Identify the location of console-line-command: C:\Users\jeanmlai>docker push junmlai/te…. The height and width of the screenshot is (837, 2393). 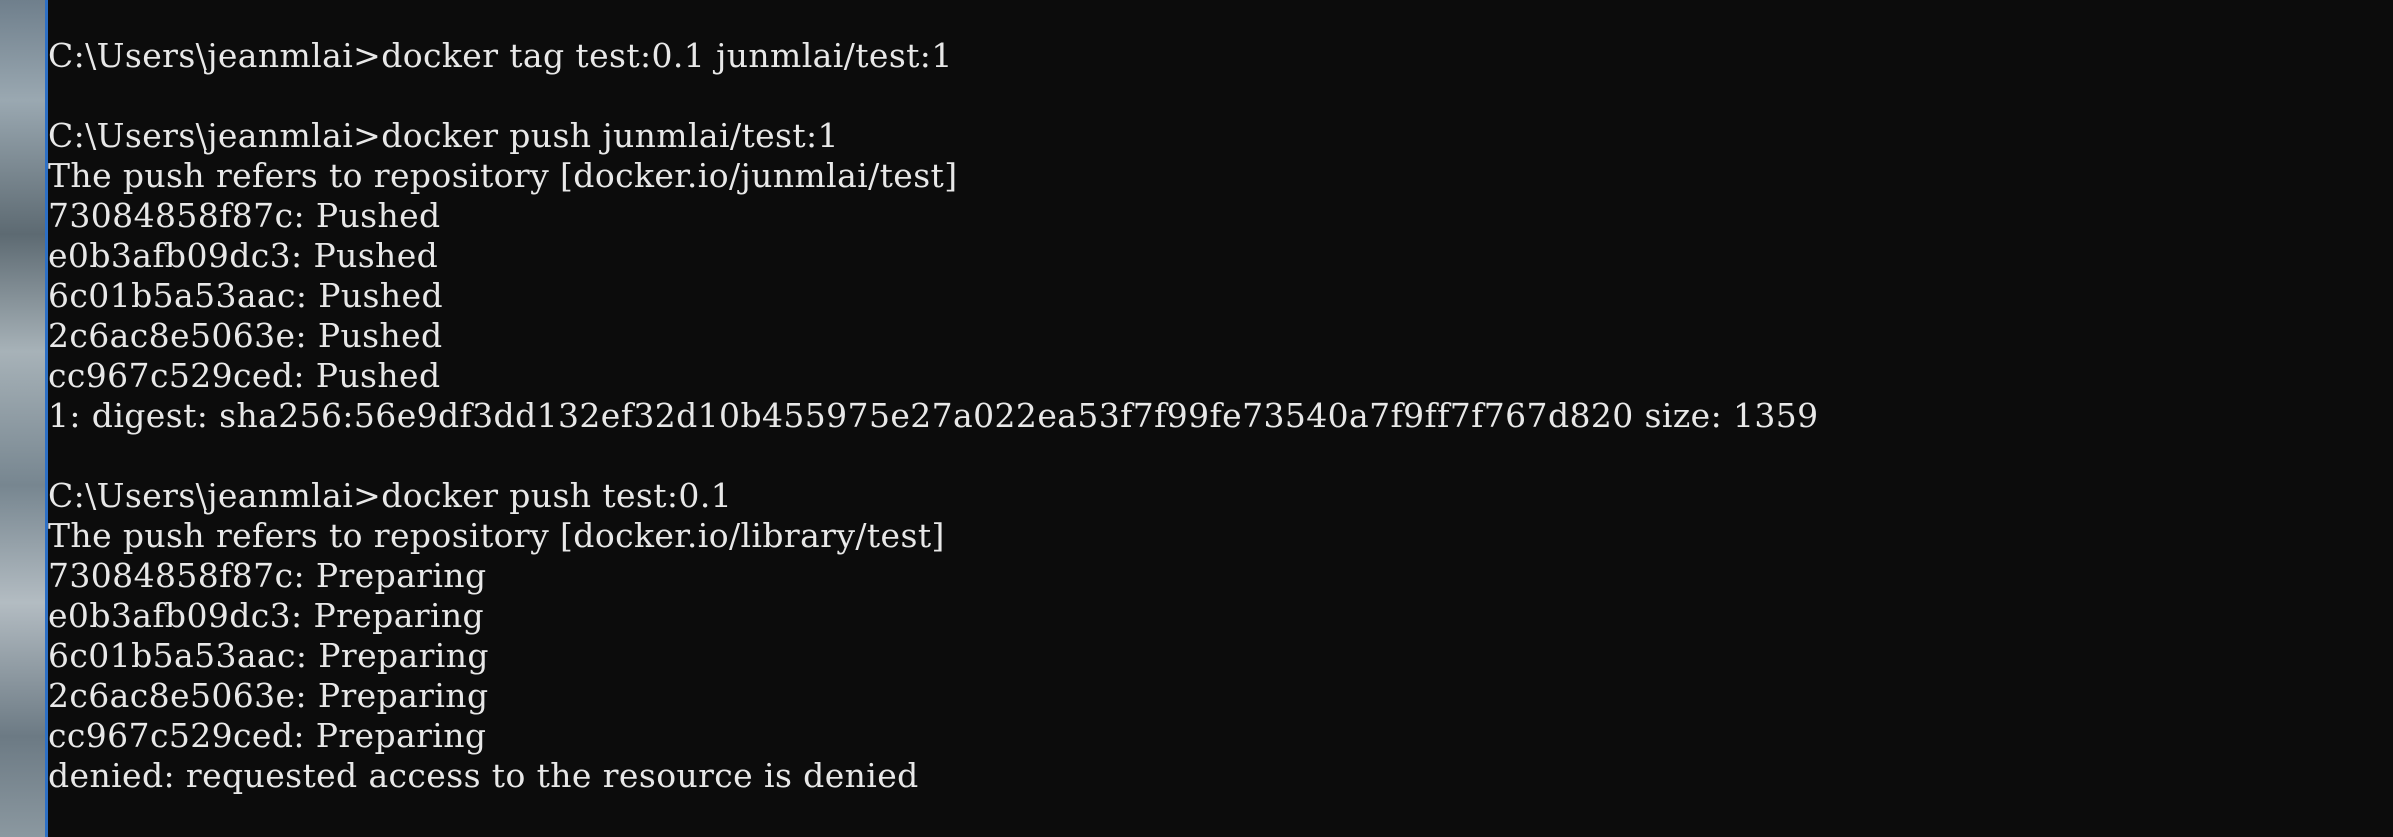
(443, 135).